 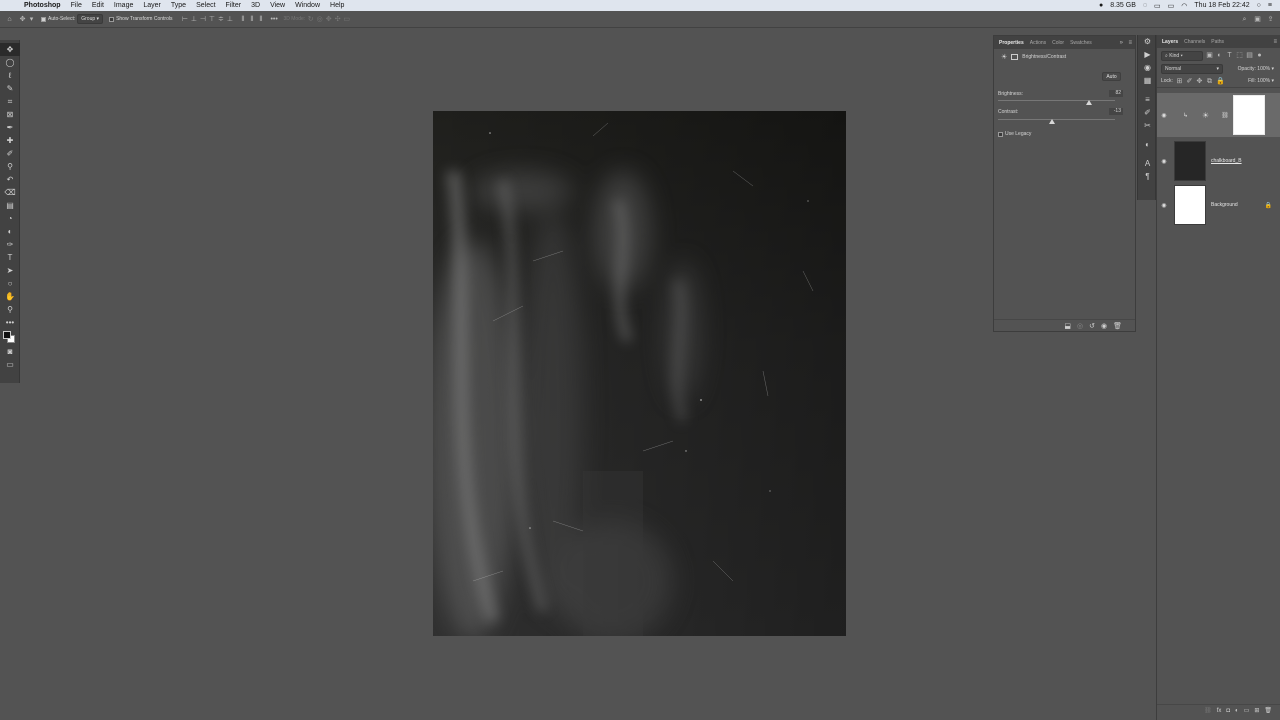 I want to click on layer-chalkboard: ◉ chalkboard_B, so click(x=1218, y=161).